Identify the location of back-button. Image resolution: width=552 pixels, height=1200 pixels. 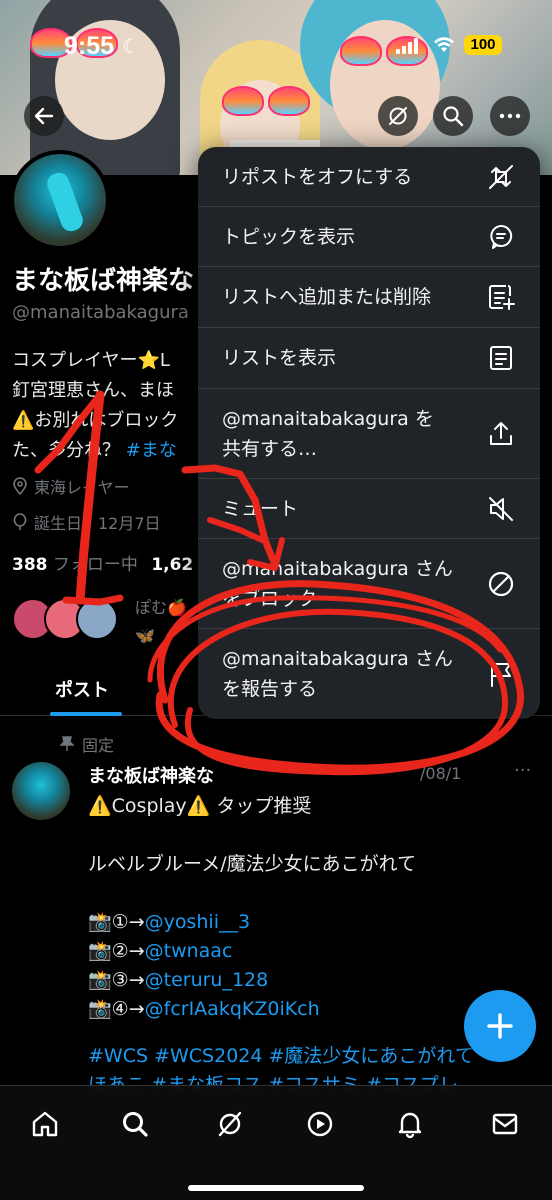
(44, 116).